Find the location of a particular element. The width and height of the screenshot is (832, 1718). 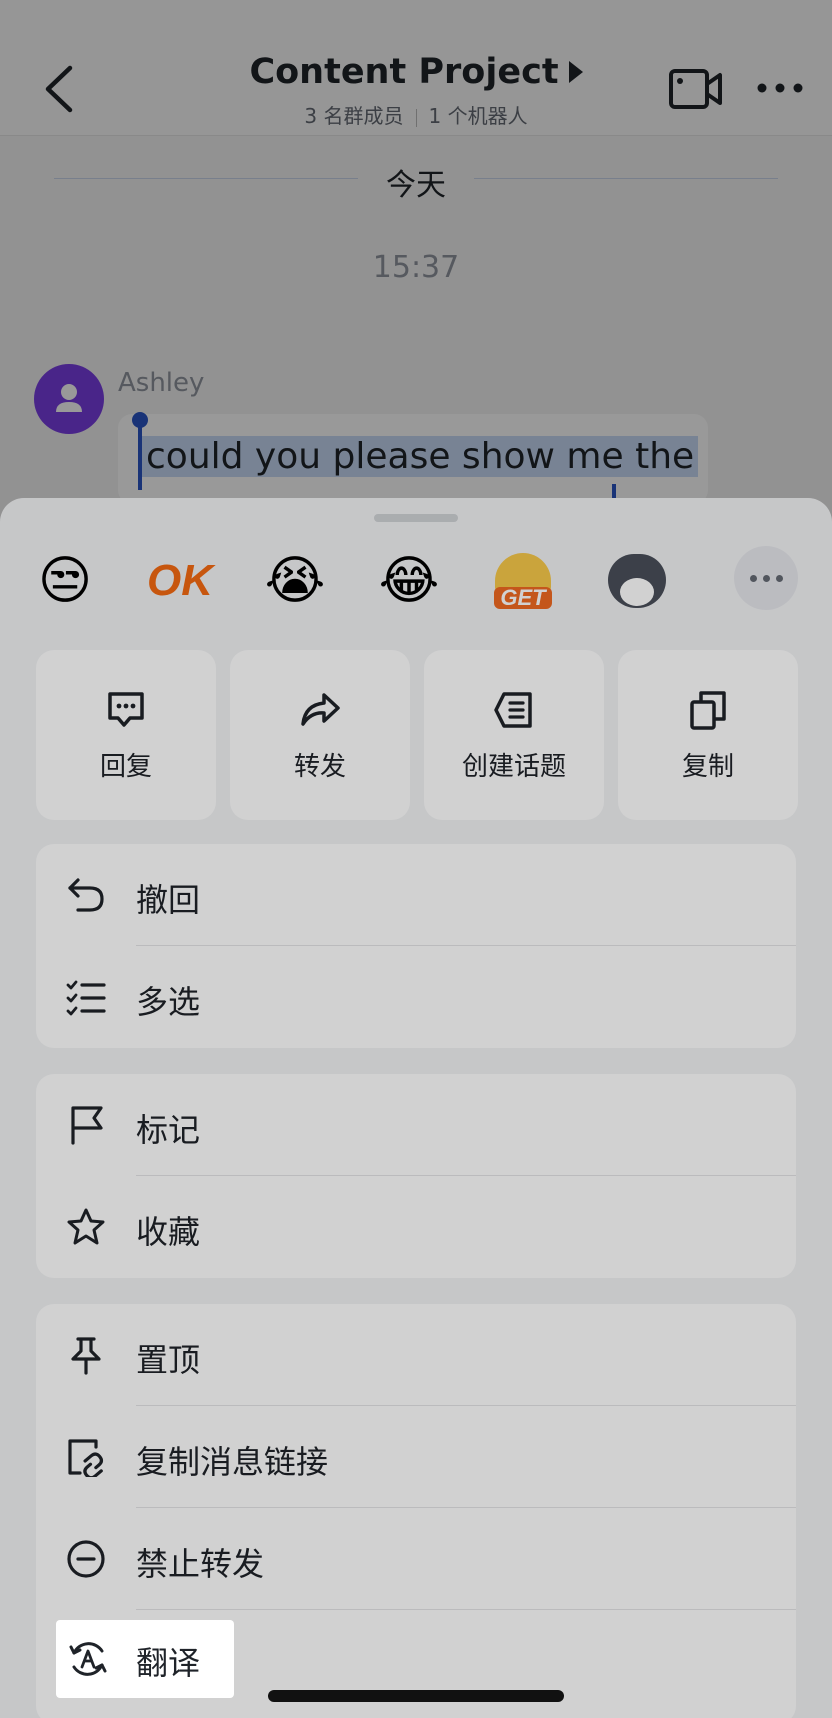

reply-button: 回复 is located at coordinates (126, 735).